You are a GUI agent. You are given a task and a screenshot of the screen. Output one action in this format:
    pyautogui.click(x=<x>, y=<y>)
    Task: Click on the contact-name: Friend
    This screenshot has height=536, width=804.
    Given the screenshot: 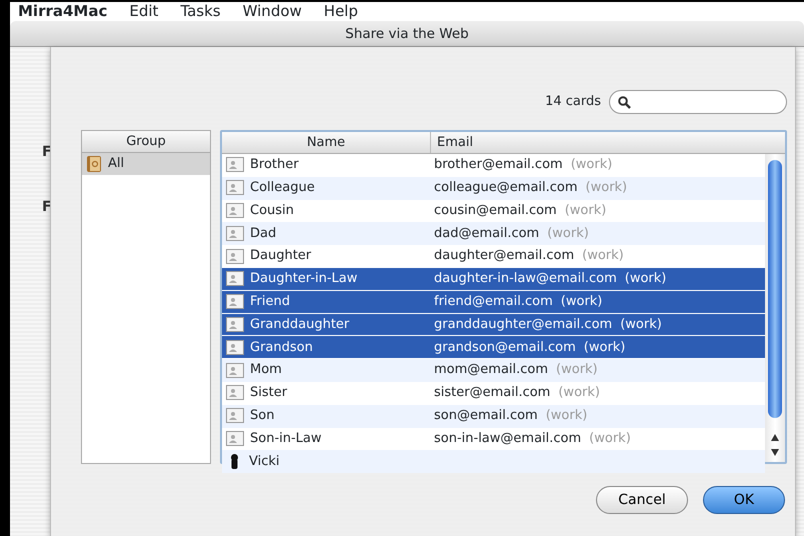 What is the action you would take?
    pyautogui.click(x=270, y=301)
    